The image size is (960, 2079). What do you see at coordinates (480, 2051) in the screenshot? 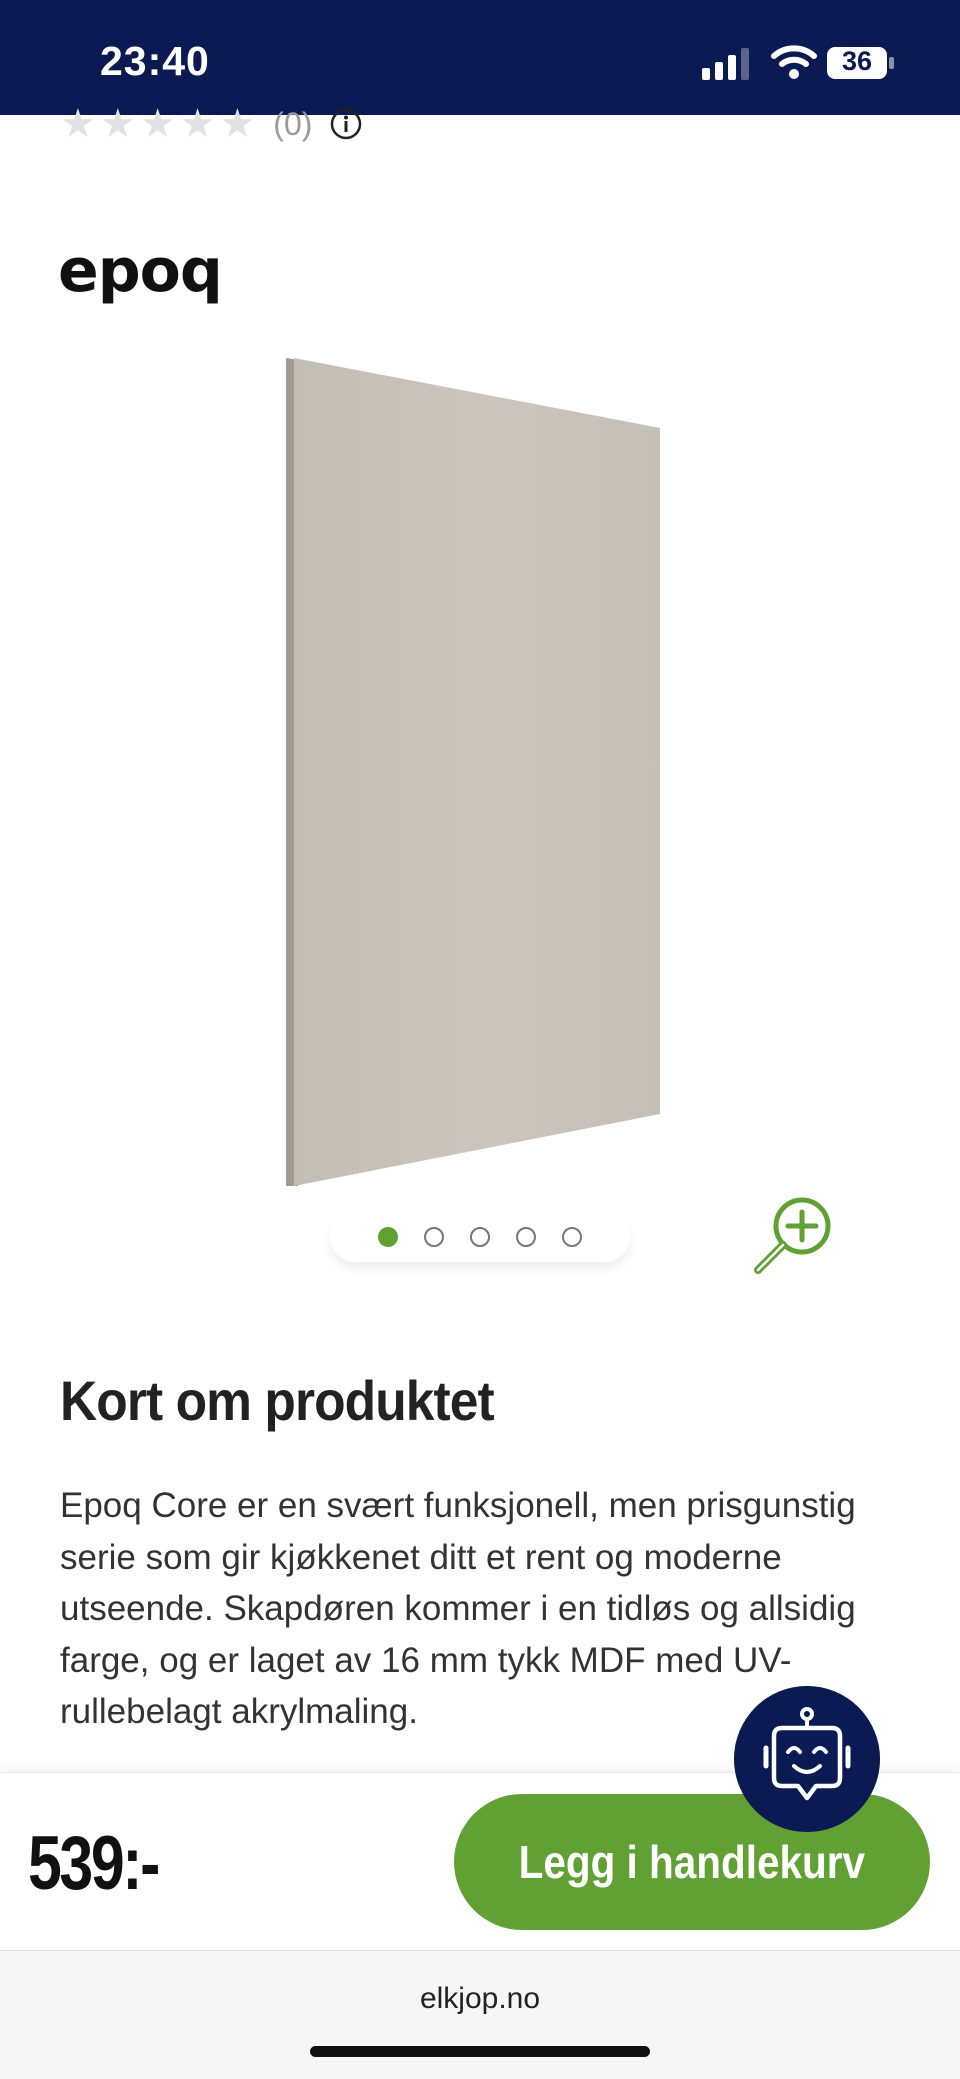
I see `home-indicator` at bounding box center [480, 2051].